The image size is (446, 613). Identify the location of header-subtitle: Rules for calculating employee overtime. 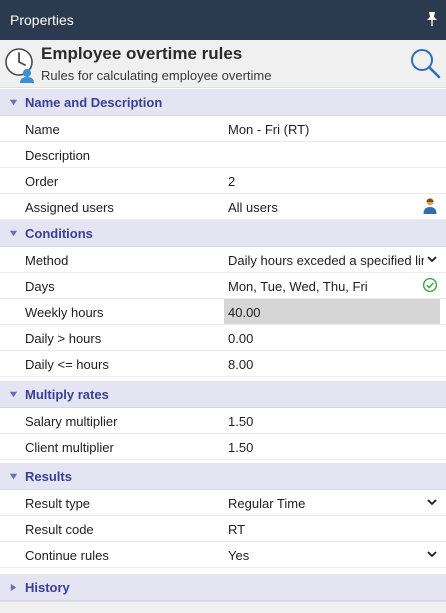
(156, 75).